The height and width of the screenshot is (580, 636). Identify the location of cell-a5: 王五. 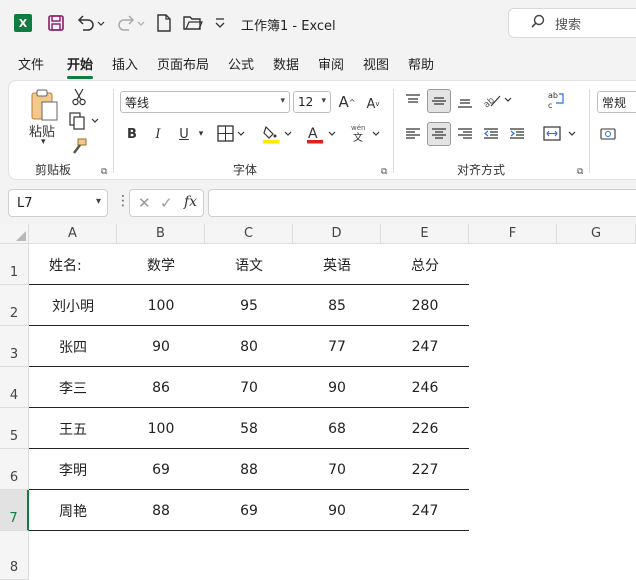
(73, 428).